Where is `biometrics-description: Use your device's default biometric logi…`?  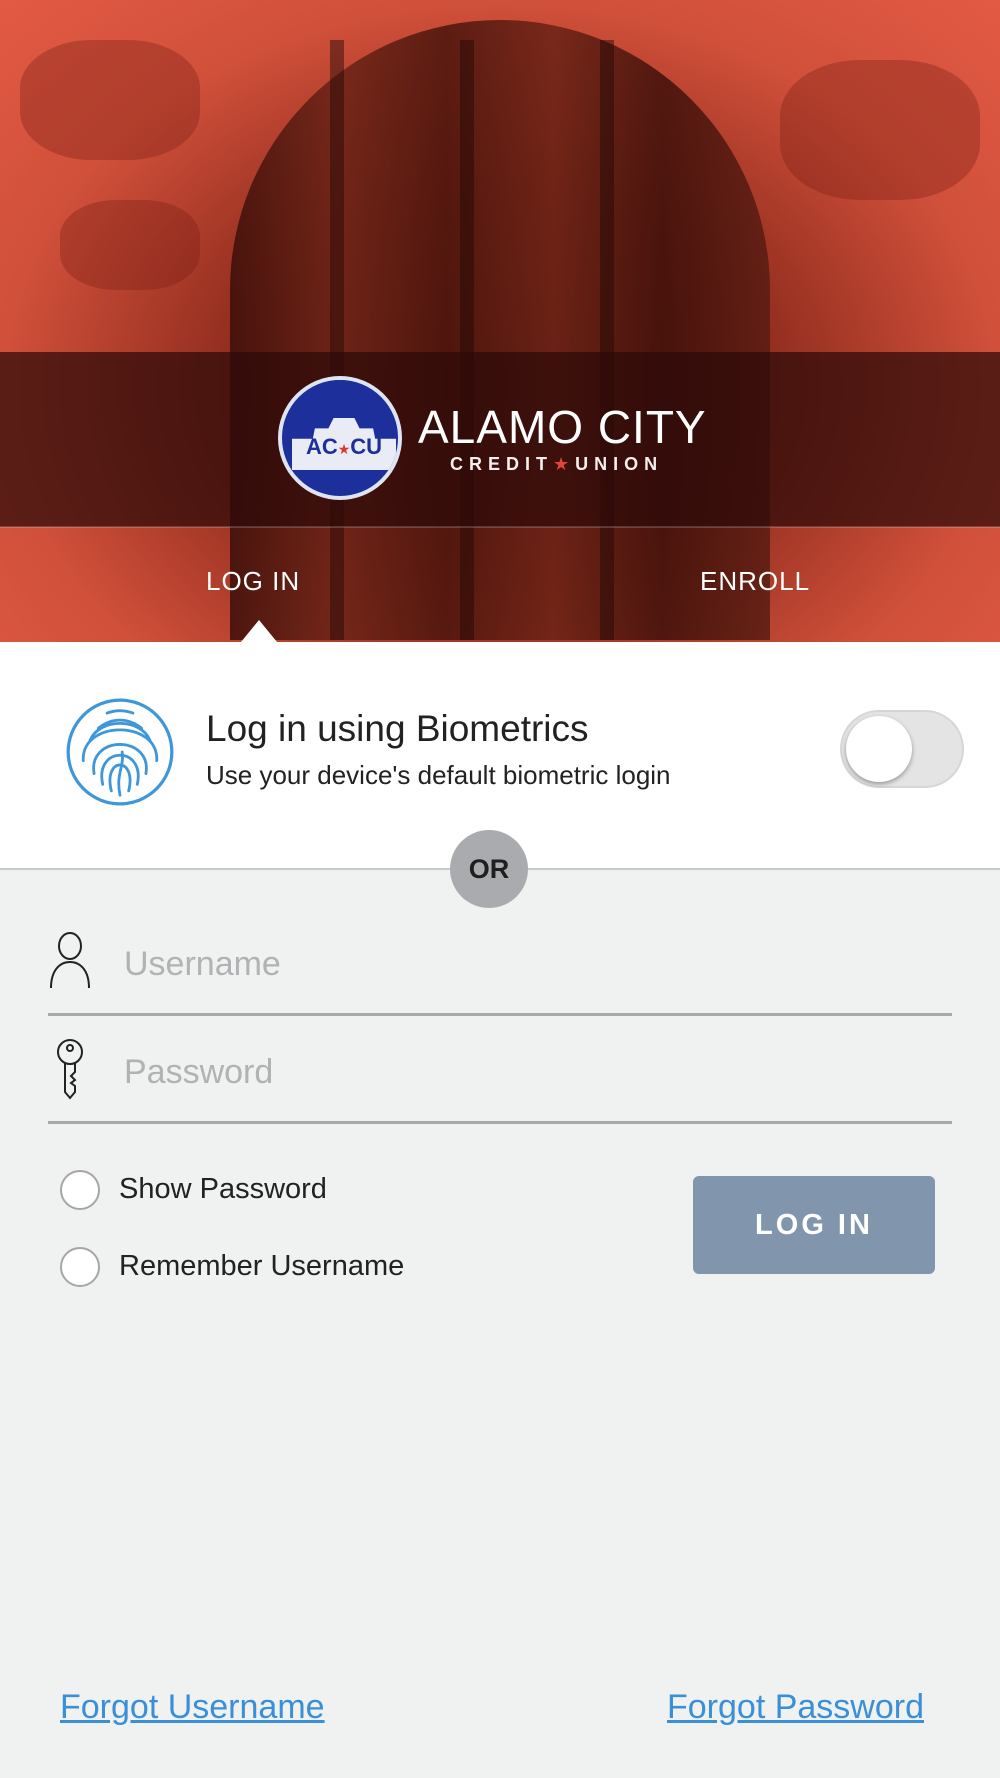
biometrics-description: Use your device's default biometric logi… is located at coordinates (438, 775).